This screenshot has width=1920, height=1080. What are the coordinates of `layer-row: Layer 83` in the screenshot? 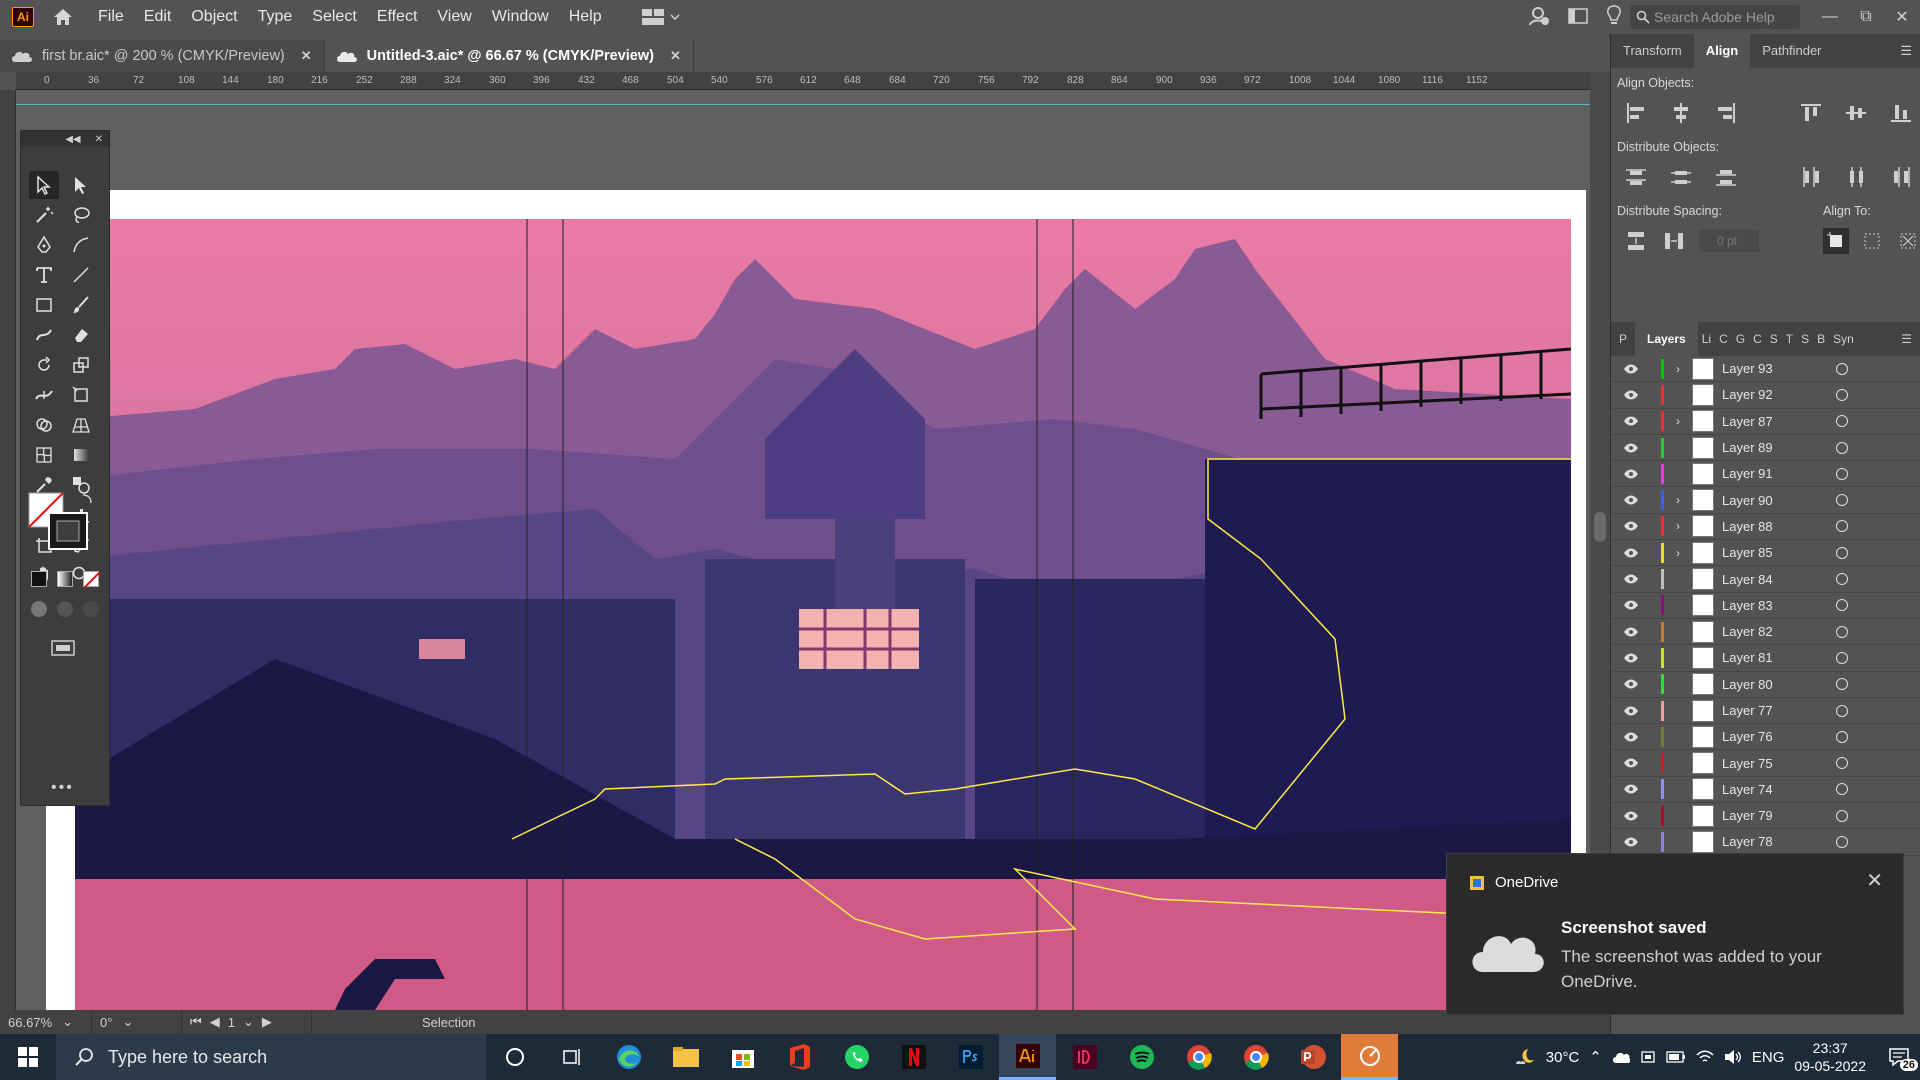 It's located at (1765, 606).